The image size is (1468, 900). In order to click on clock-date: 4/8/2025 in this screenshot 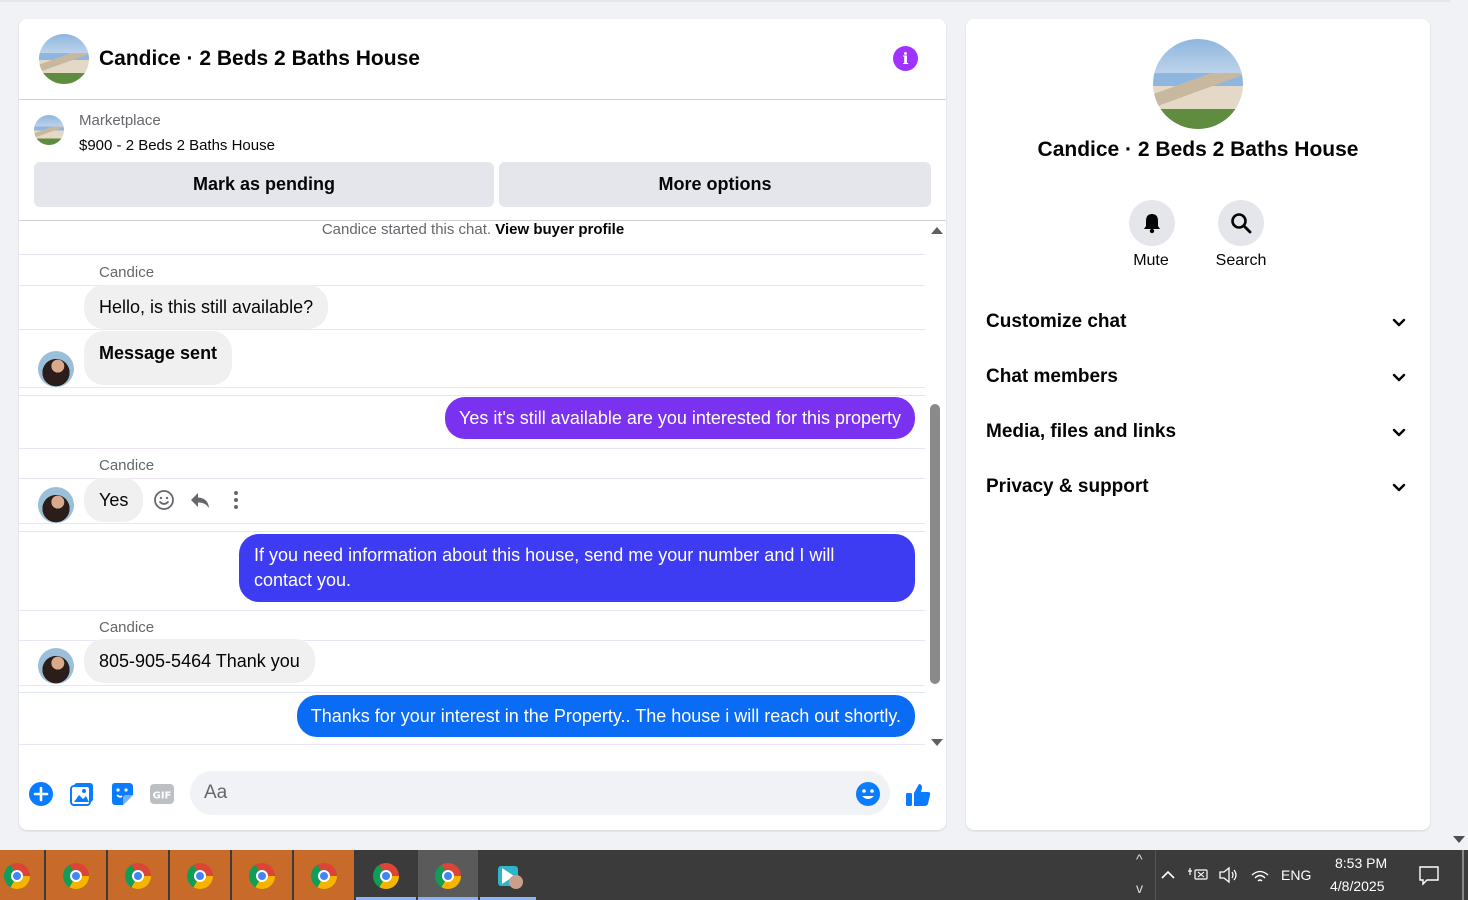, I will do `click(1357, 886)`.